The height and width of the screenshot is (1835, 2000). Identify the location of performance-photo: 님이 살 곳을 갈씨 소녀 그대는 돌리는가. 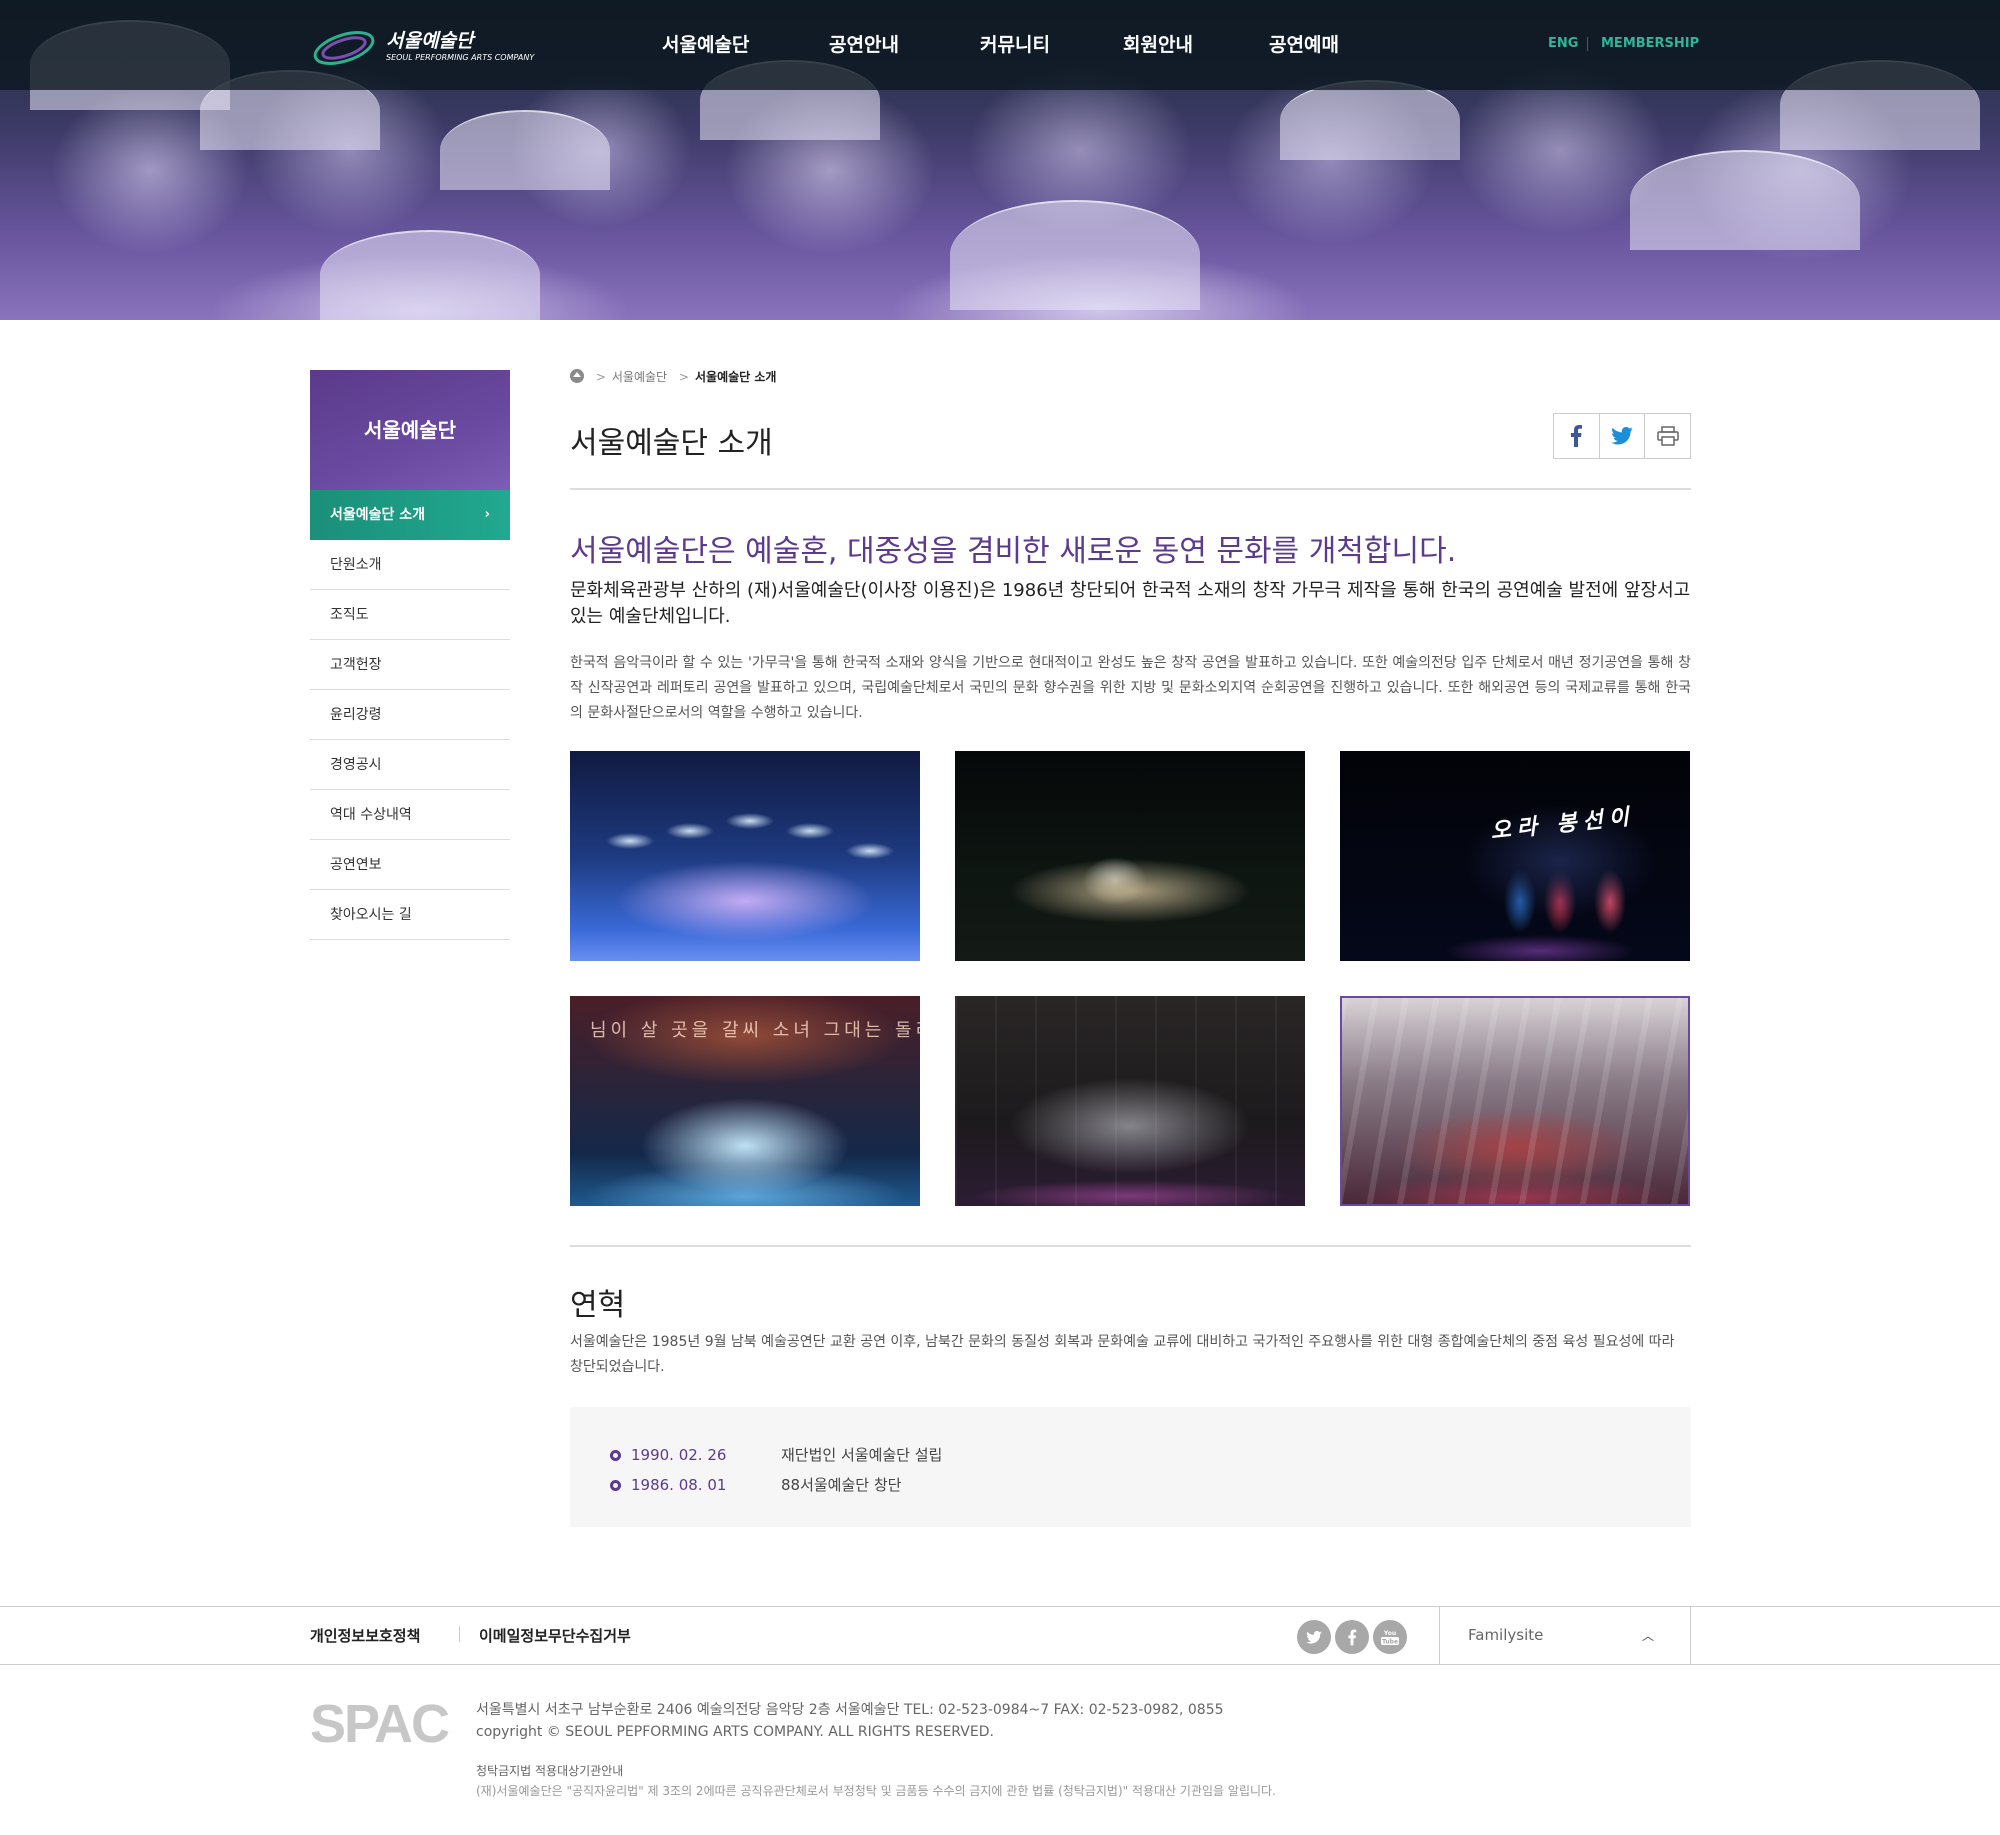
(745, 1101).